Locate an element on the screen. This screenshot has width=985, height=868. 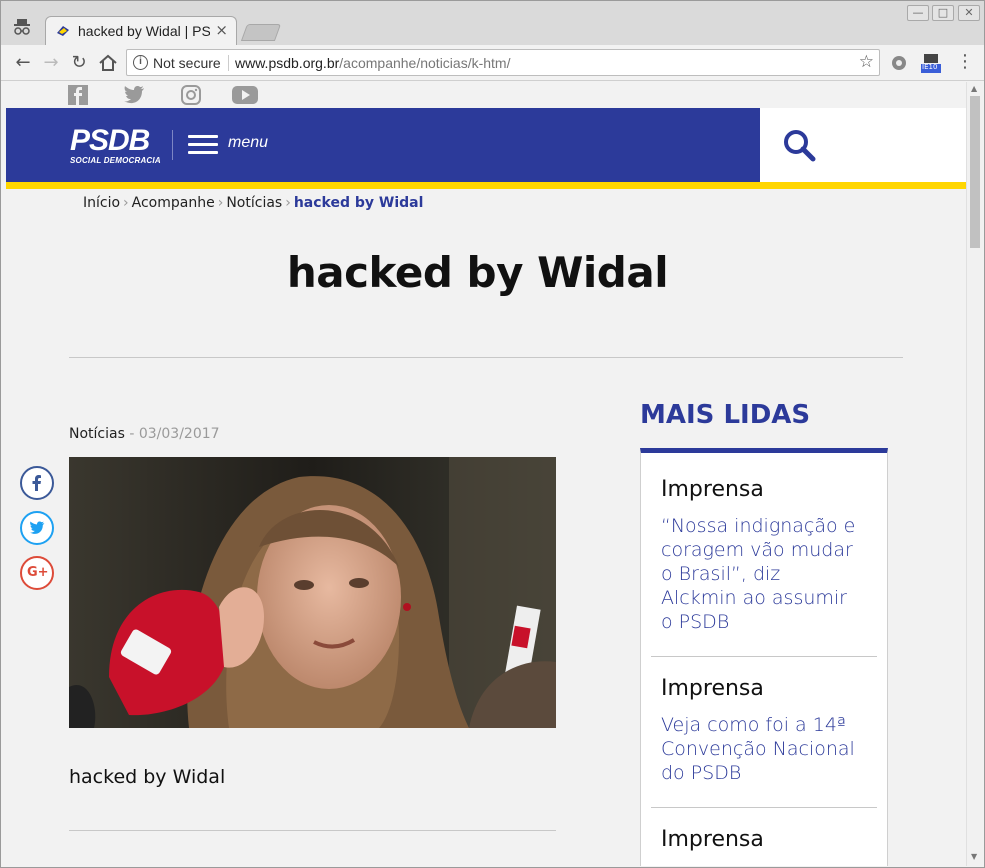
close-window-button: ✕ is located at coordinates (969, 13).